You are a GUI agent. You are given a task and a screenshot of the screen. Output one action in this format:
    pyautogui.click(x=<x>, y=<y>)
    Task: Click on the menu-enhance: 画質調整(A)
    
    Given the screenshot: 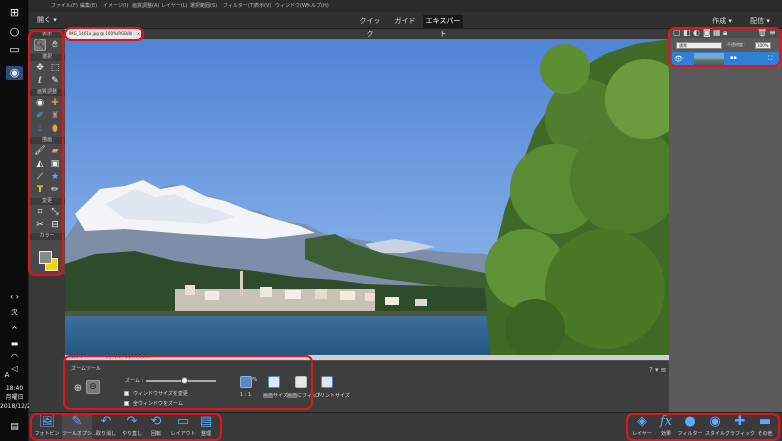 What is the action you would take?
    pyautogui.click(x=145, y=5)
    